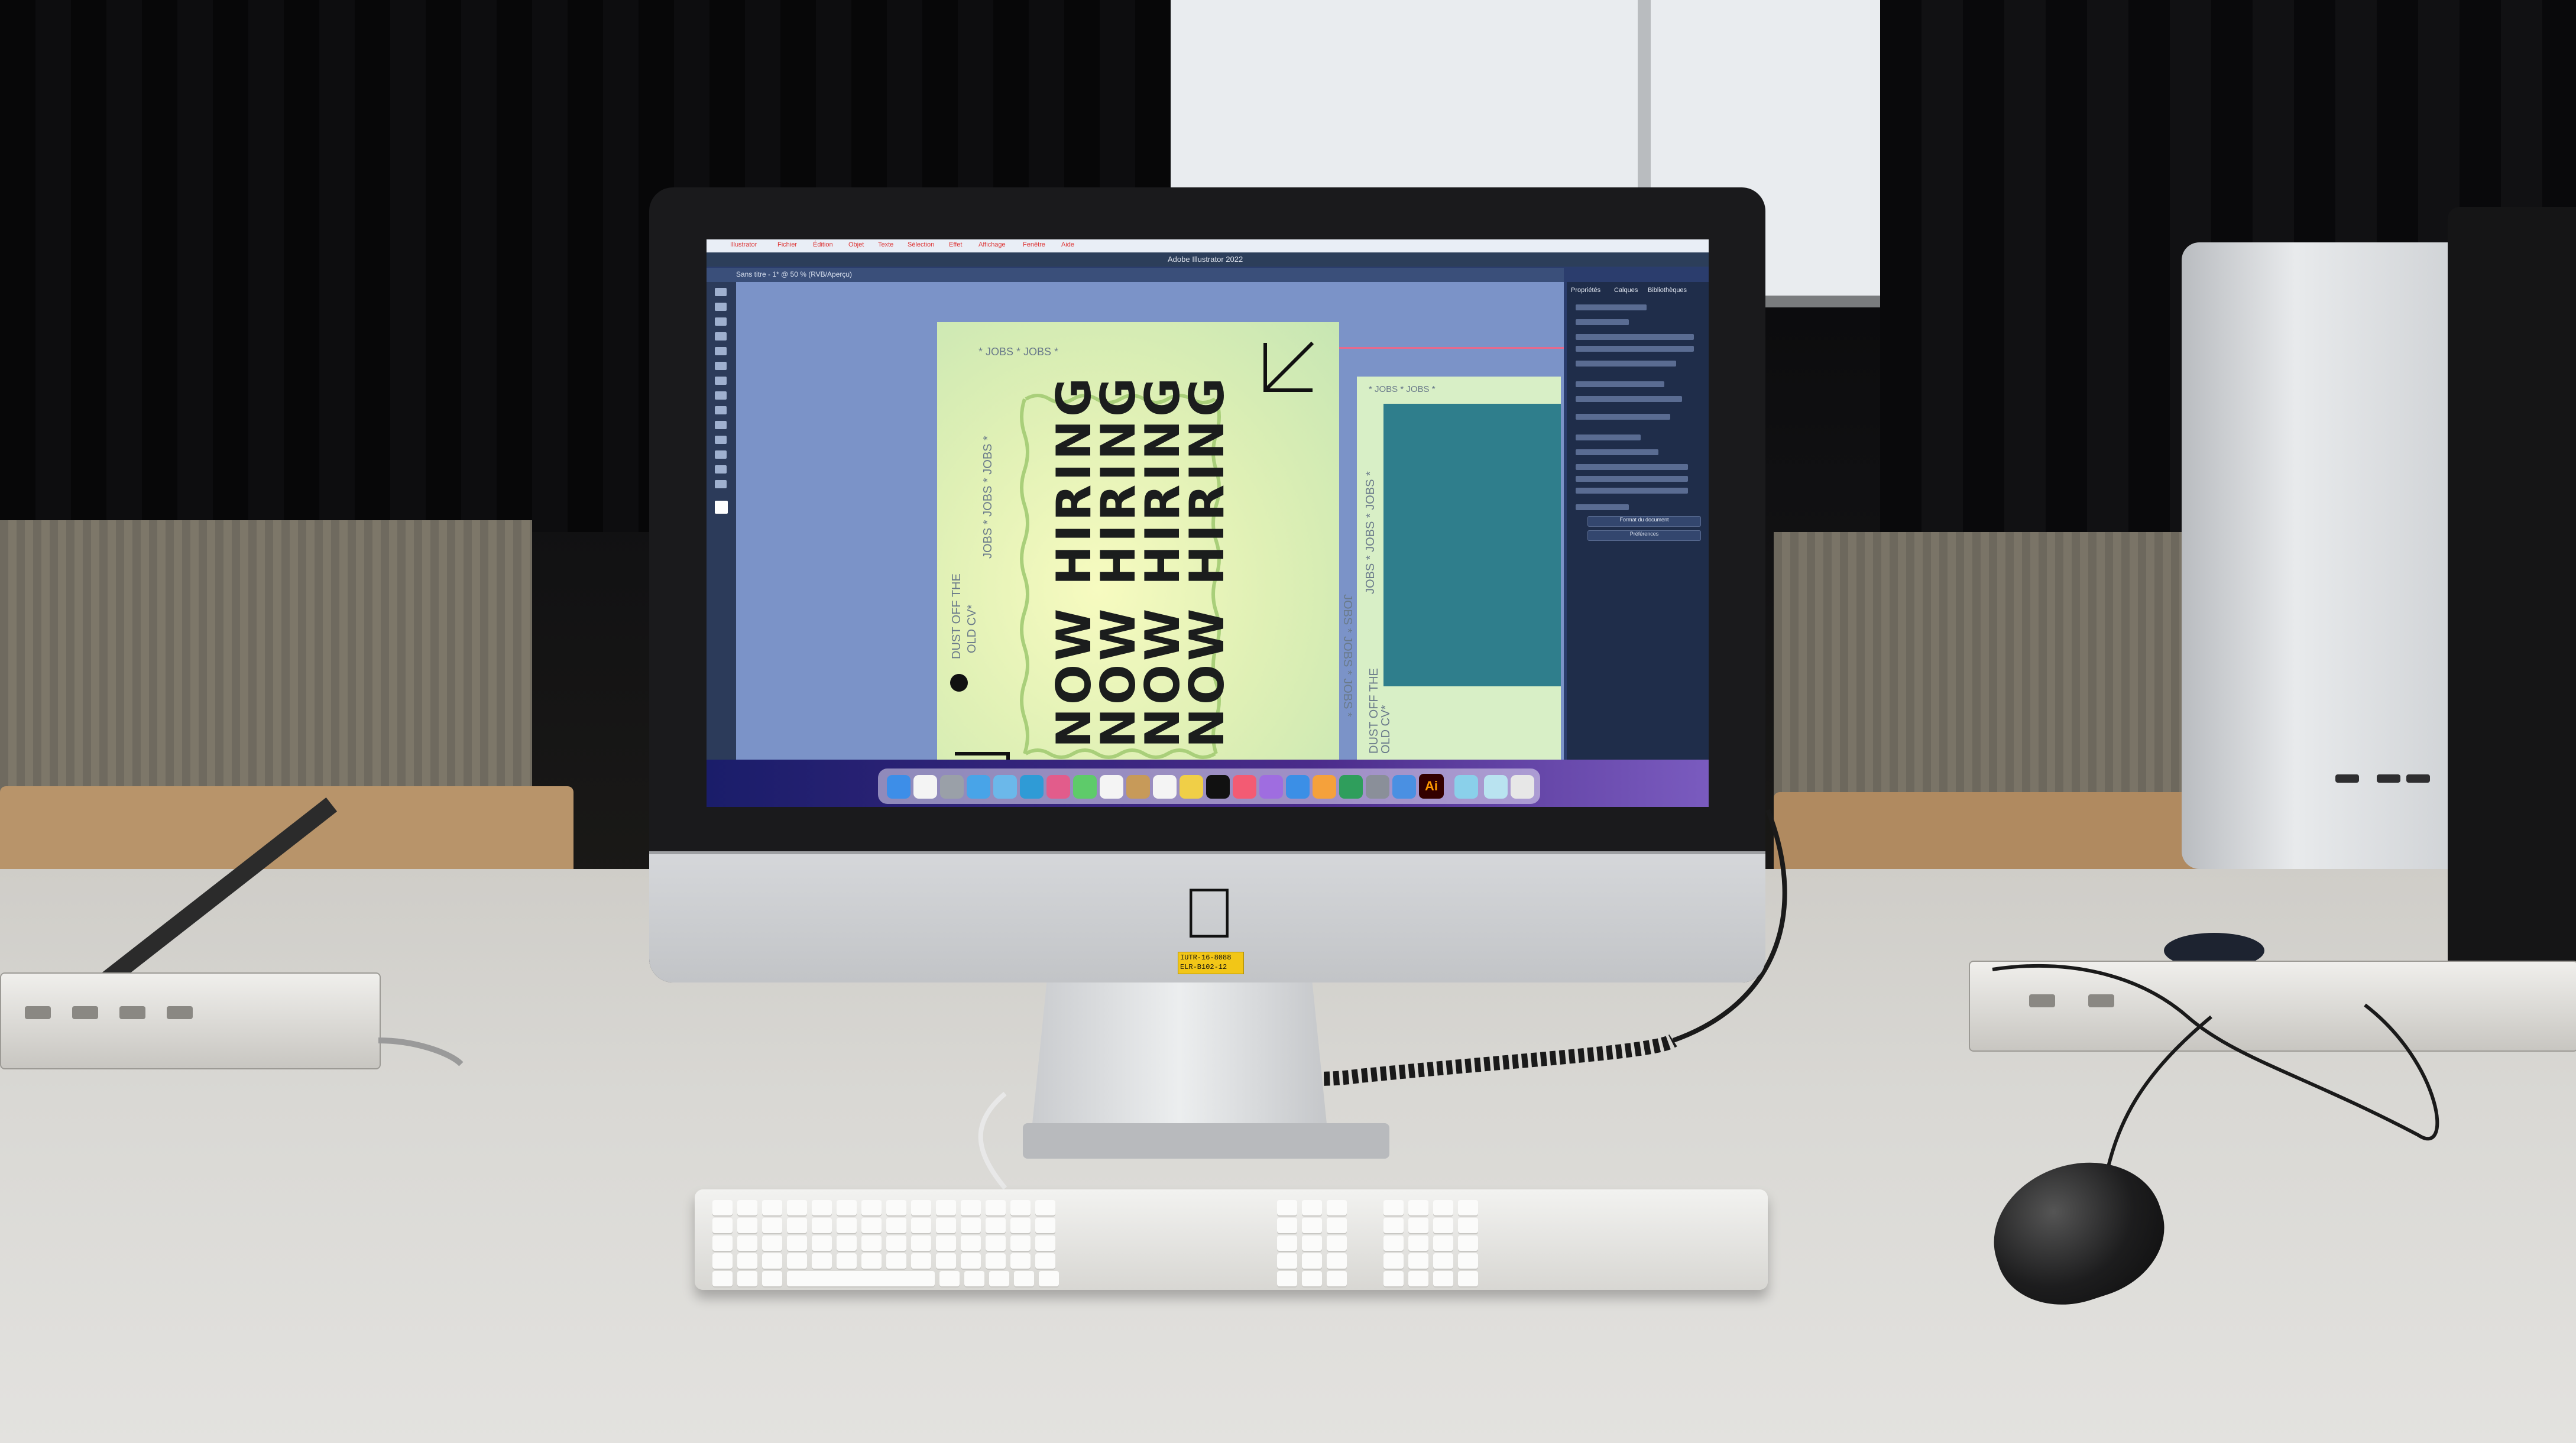 The image size is (2576, 1443). What do you see at coordinates (978, 787) in the screenshot?
I see `mail-icon` at bounding box center [978, 787].